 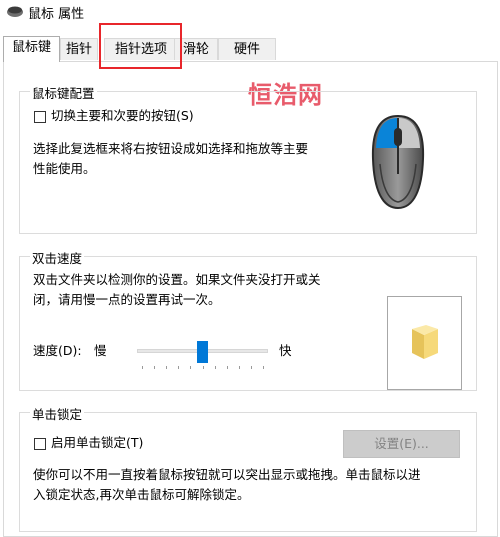 What do you see at coordinates (97, 443) in the screenshot?
I see `click-lock-label: 启用单击锁定(T)` at bounding box center [97, 443].